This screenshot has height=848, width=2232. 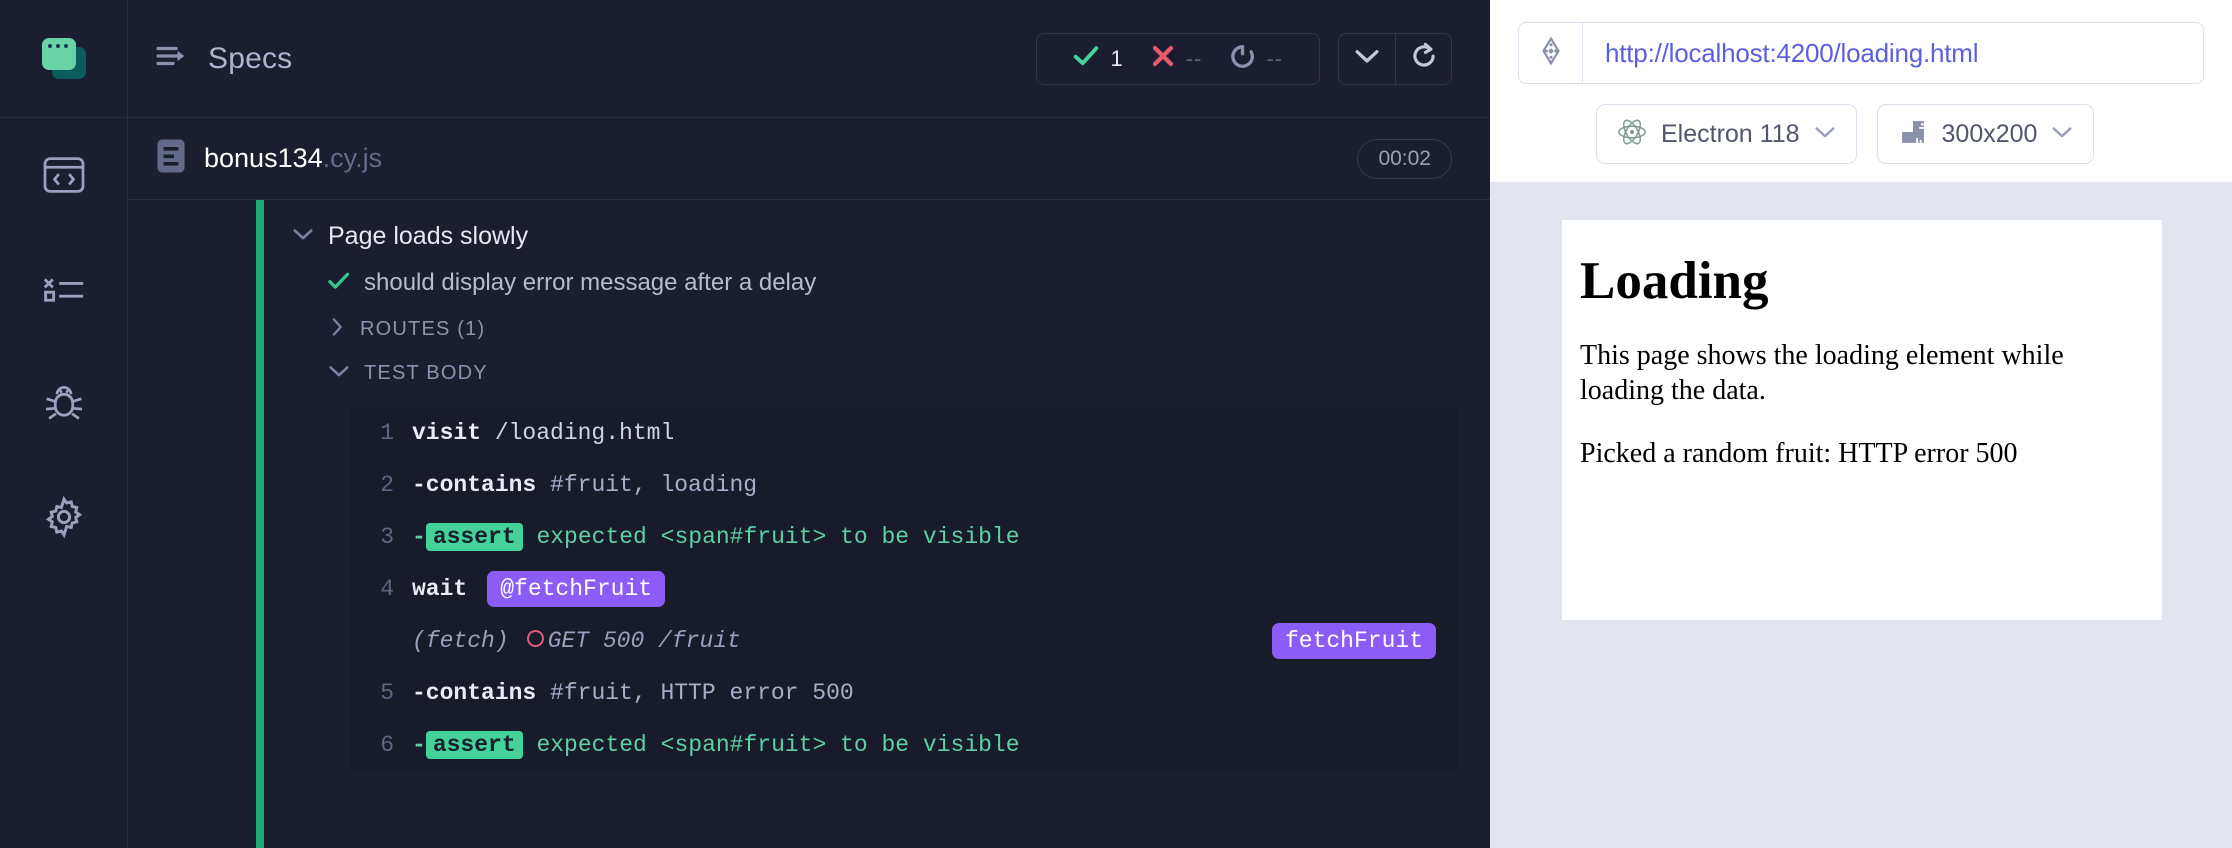 What do you see at coordinates (173, 58) in the screenshot?
I see `collapse-arrow-icon` at bounding box center [173, 58].